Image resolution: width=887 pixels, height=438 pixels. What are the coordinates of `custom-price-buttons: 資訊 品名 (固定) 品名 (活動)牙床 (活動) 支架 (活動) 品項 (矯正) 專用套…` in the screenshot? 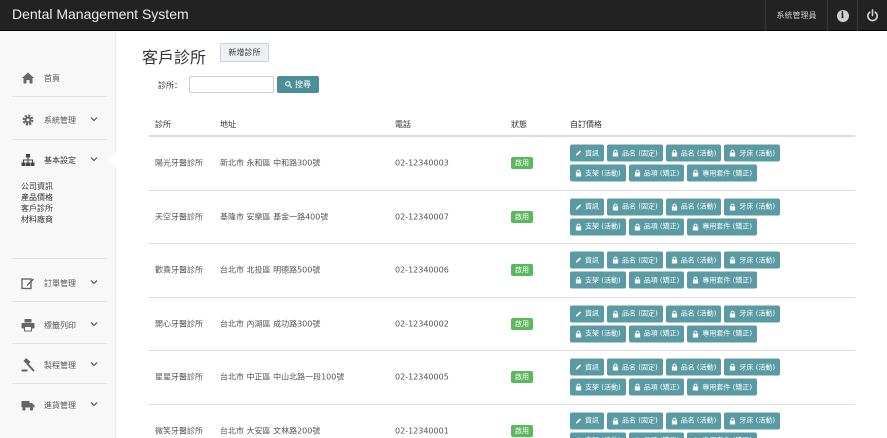 It's located at (690, 270).